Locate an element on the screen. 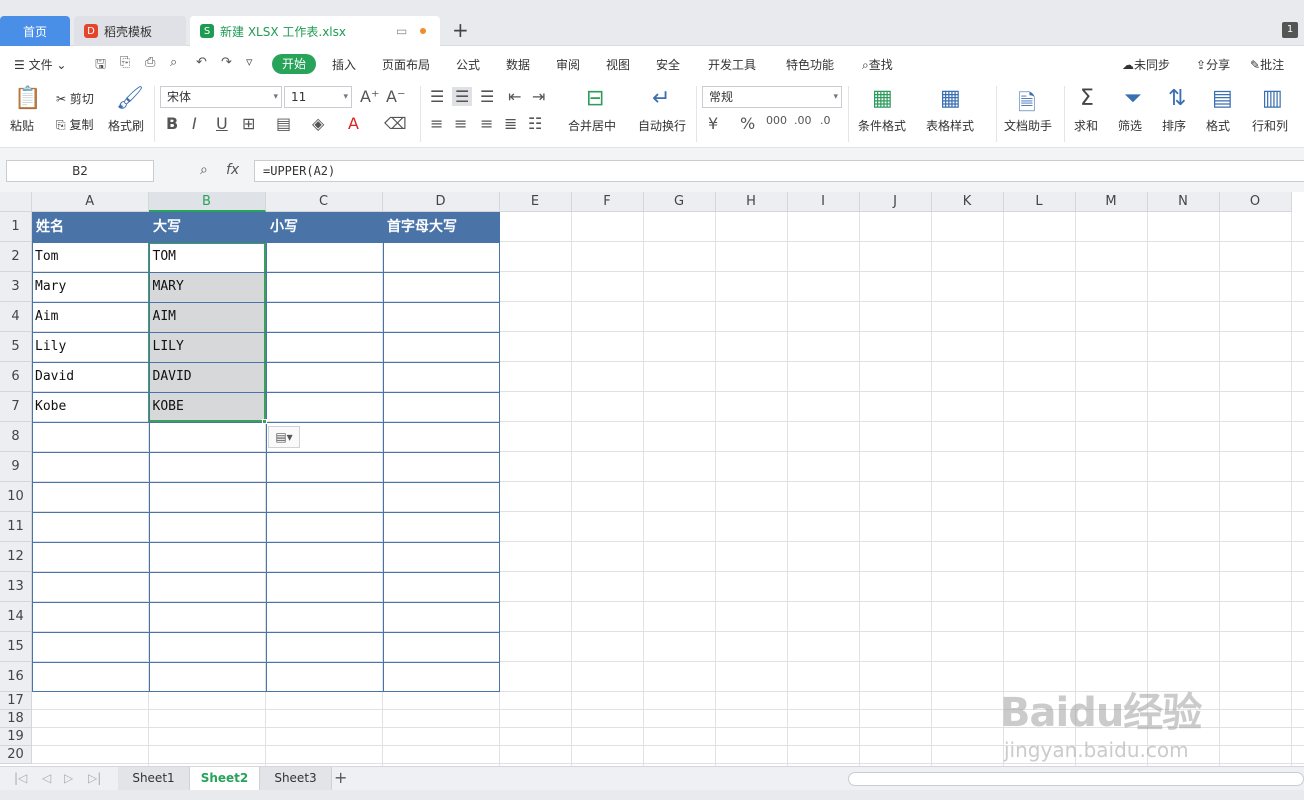 The width and height of the screenshot is (1304, 800). column-header-f: F is located at coordinates (607, 202).